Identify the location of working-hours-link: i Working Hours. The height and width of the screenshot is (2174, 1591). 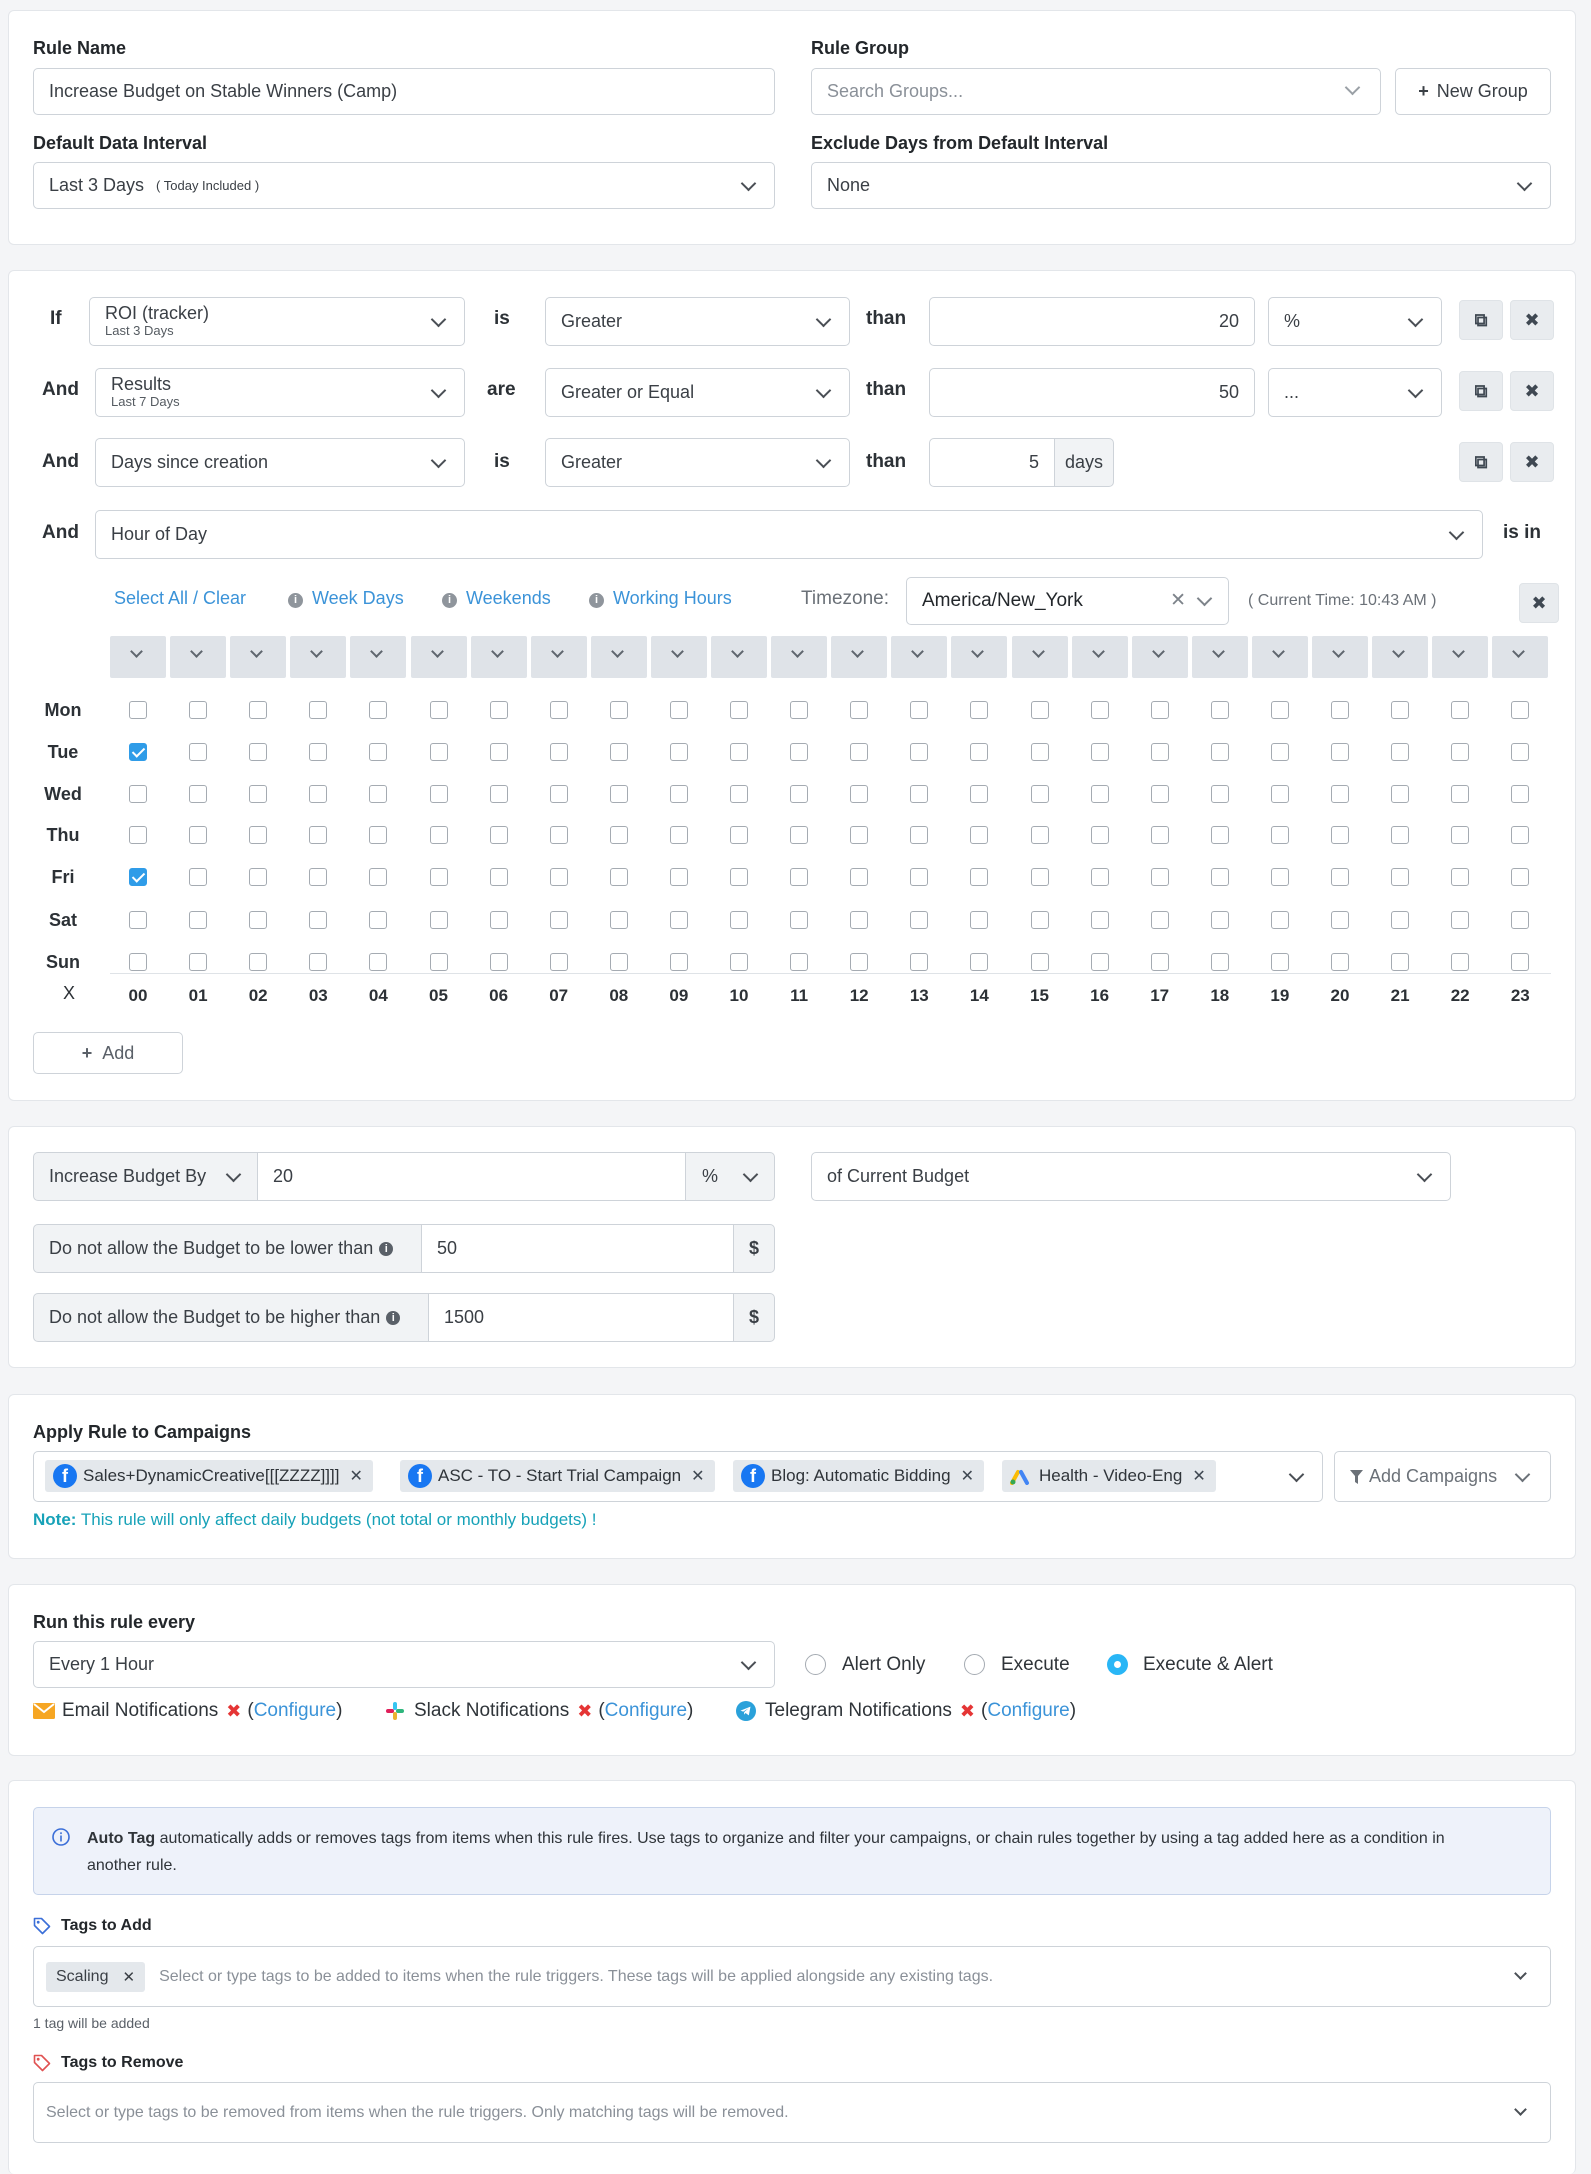
(660, 598).